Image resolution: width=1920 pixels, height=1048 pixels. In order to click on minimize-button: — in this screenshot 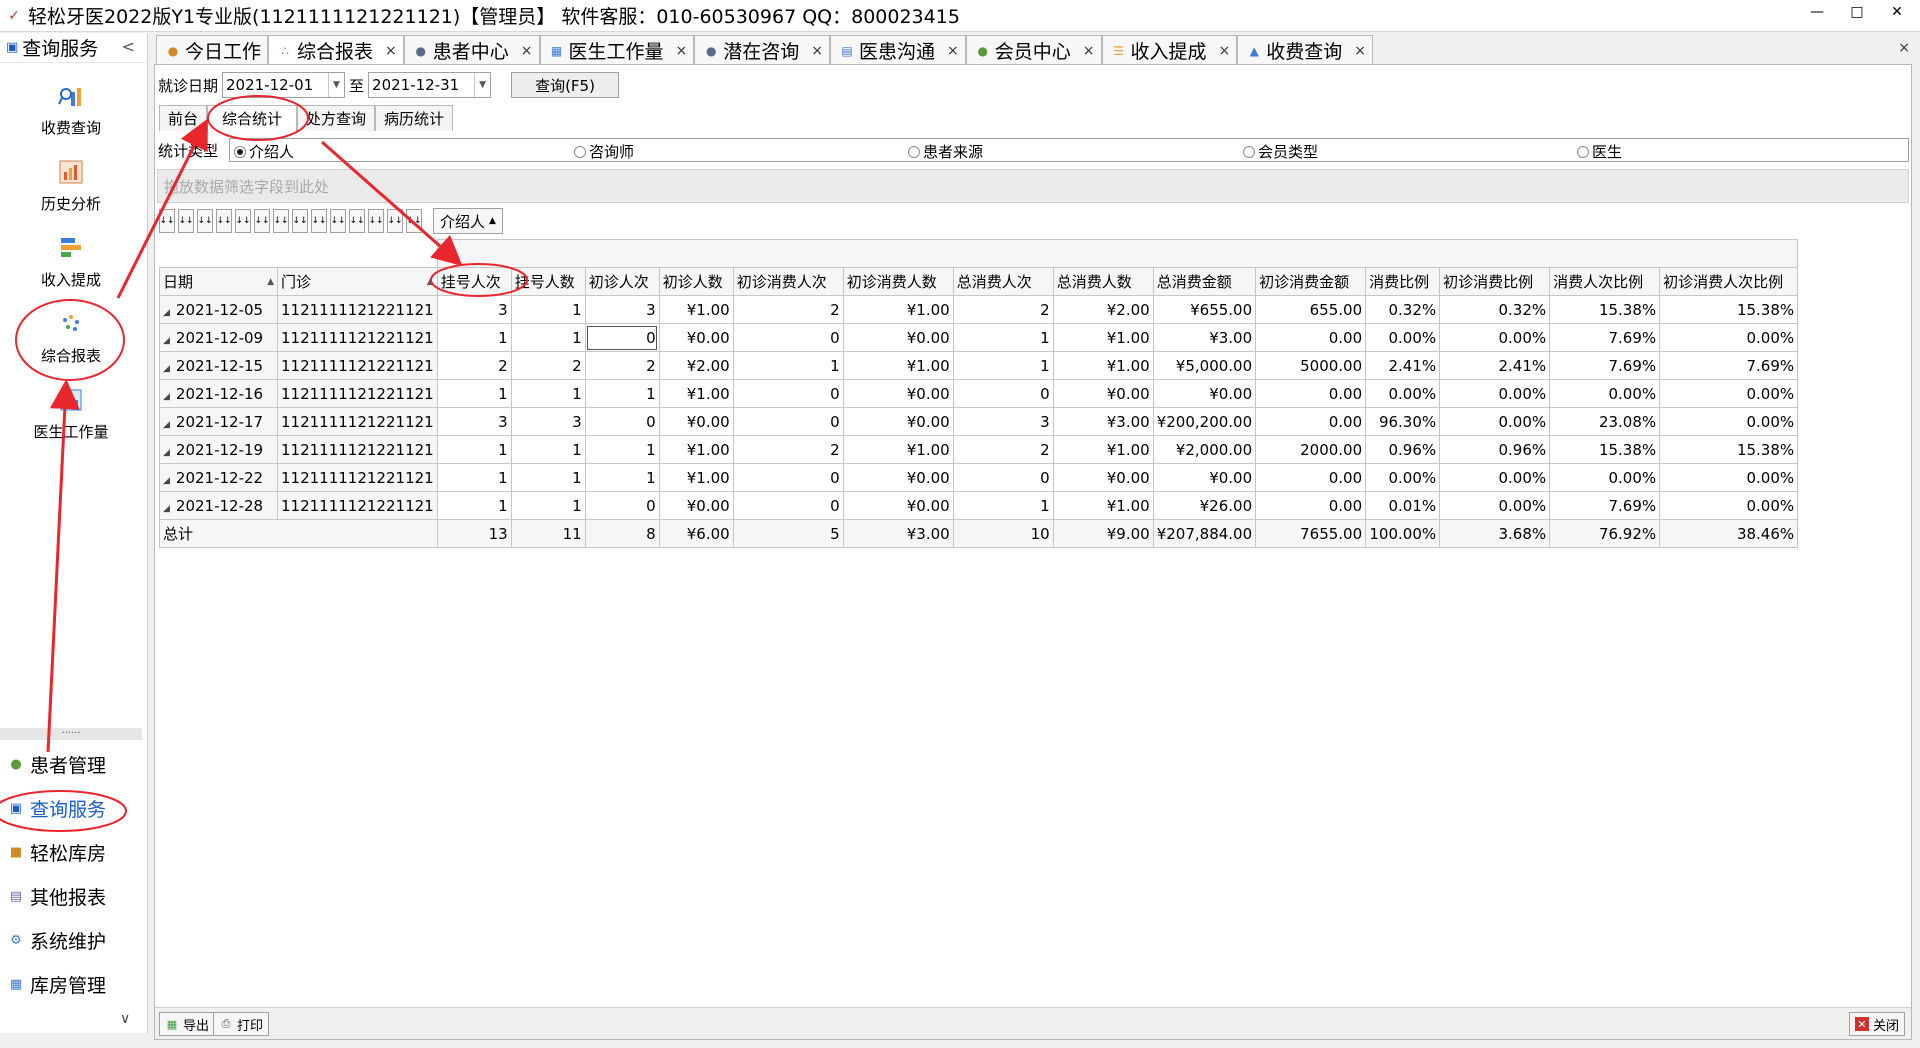, I will do `click(1817, 12)`.